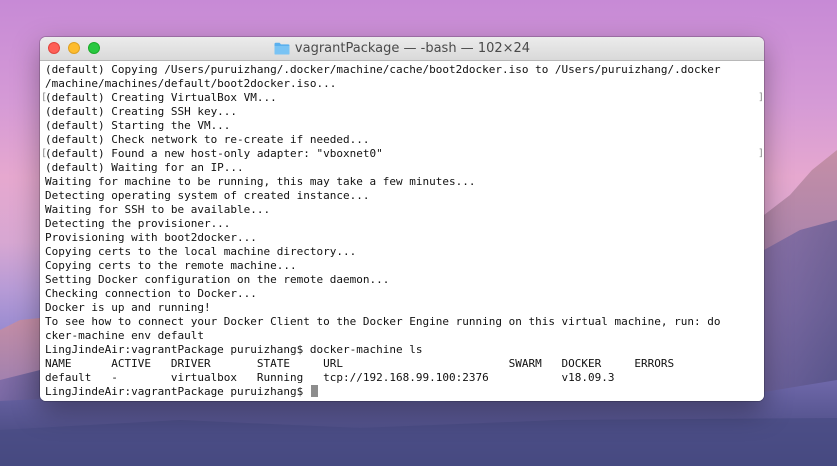 This screenshot has width=837, height=466. I want to click on text-cursor, so click(314, 391).